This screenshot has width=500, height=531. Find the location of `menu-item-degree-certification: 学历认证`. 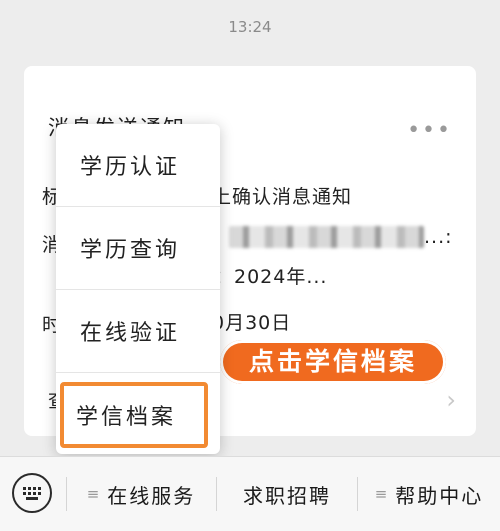

menu-item-degree-certification: 学历认证 is located at coordinates (138, 165).